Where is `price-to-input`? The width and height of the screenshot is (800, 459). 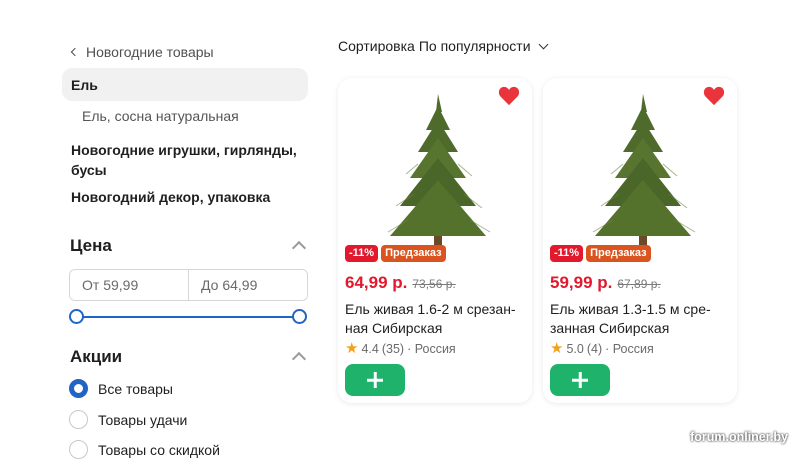
price-to-input is located at coordinates (248, 285).